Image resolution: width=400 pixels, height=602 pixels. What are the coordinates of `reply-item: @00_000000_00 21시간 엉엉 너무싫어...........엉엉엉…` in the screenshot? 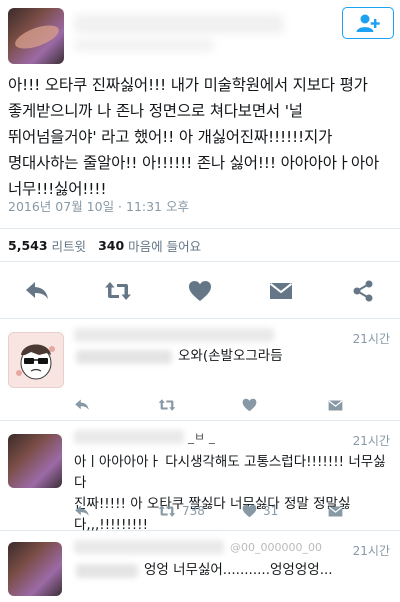 It's located at (200, 566).